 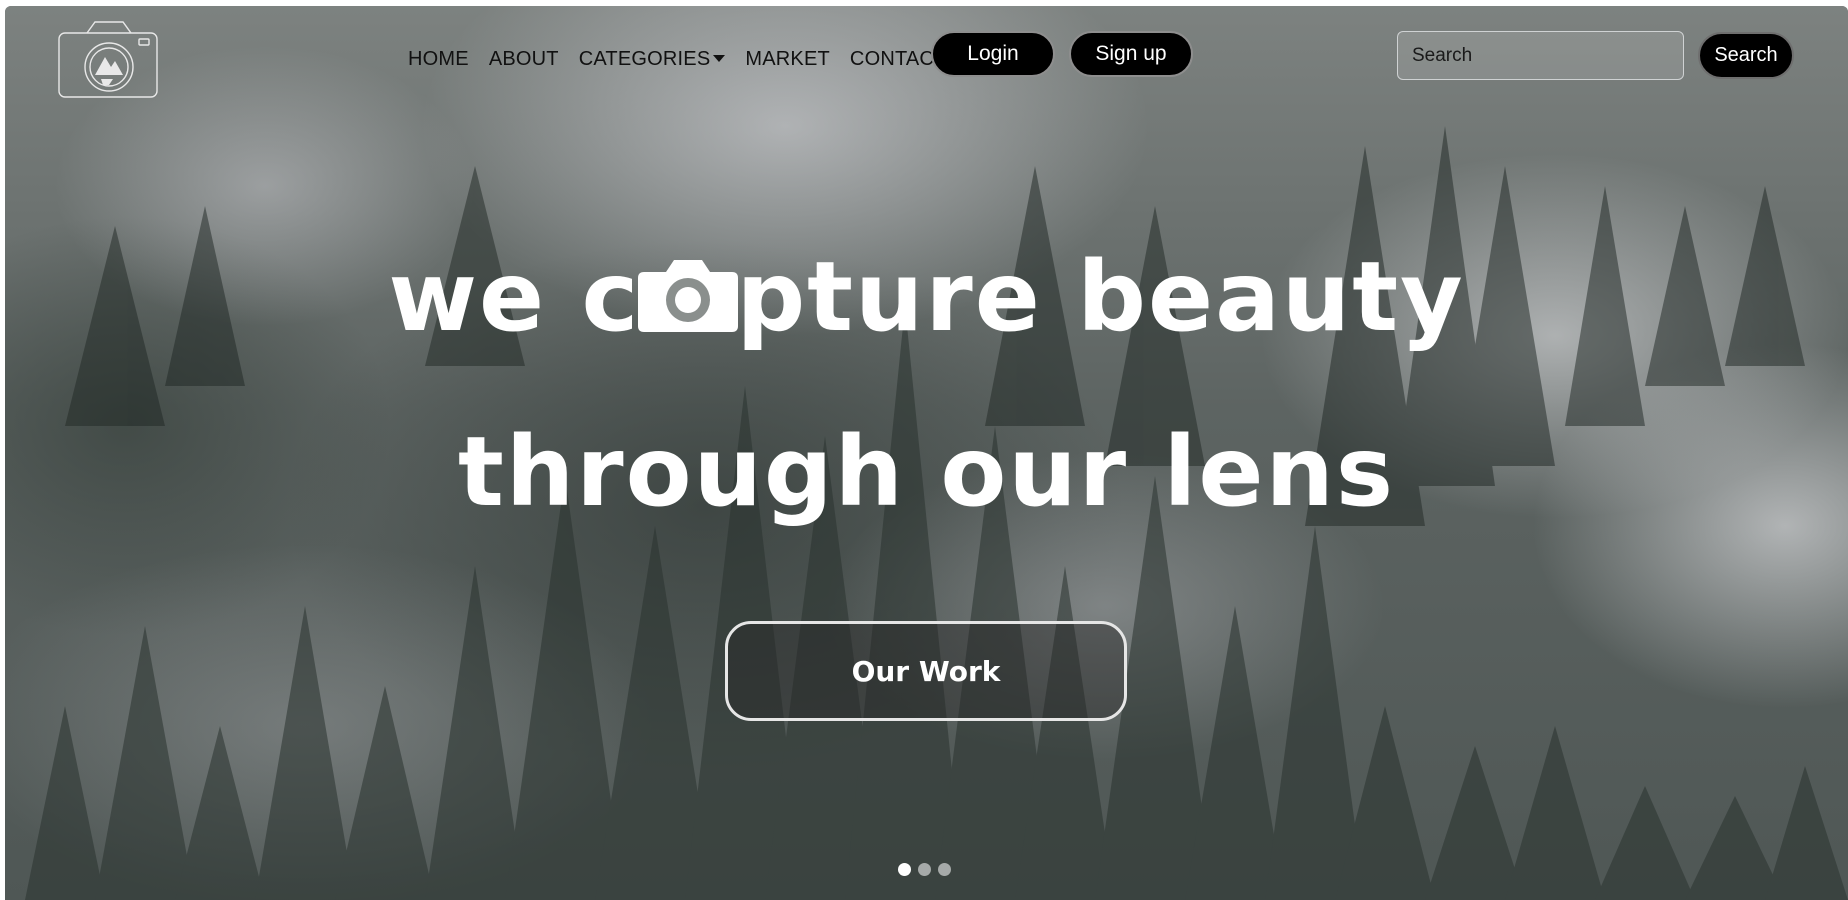 I want to click on nav-about-link: ABOUT, so click(x=524, y=59).